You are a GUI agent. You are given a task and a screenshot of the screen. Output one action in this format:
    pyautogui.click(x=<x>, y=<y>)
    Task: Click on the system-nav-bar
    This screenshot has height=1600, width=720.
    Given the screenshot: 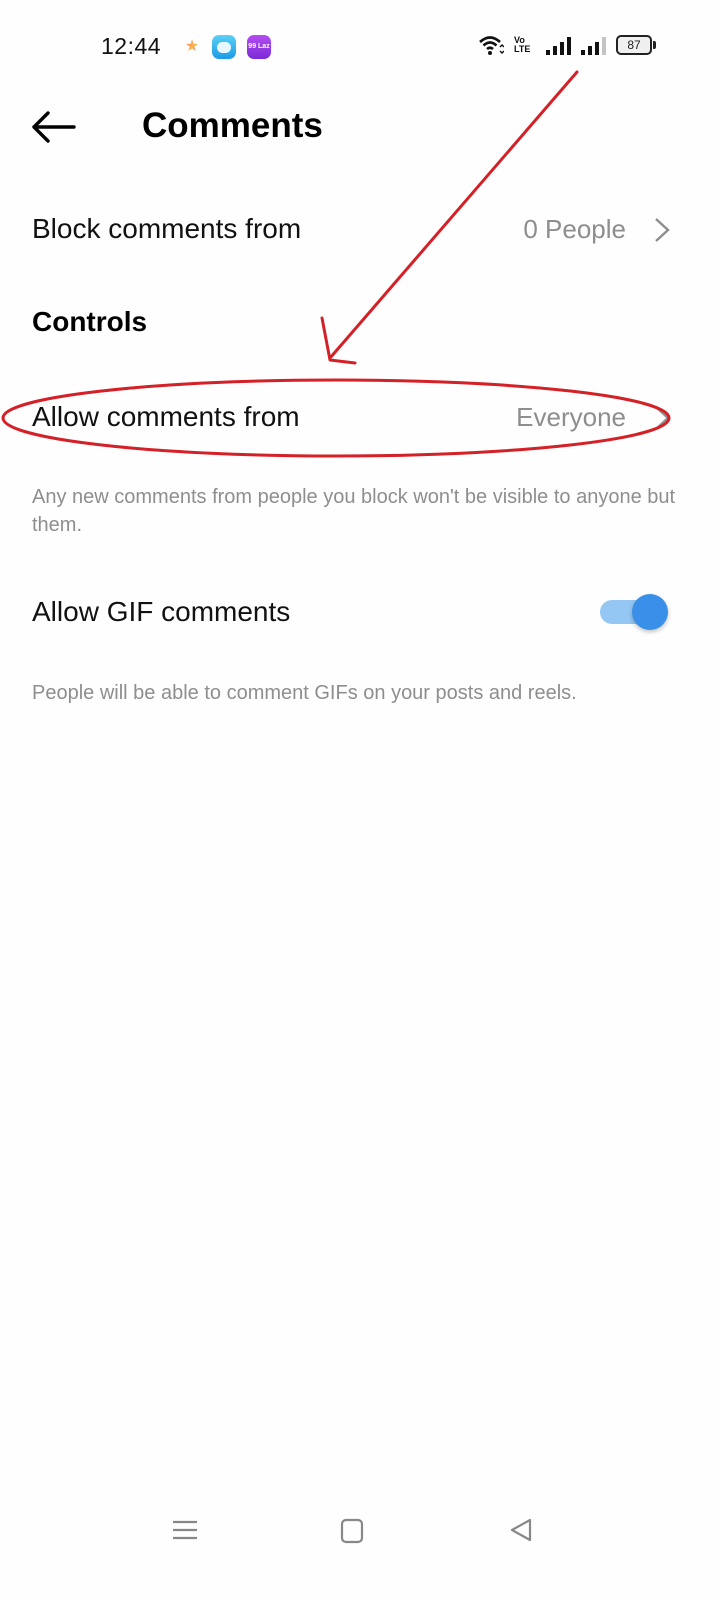 What is the action you would take?
    pyautogui.click(x=360, y=1530)
    